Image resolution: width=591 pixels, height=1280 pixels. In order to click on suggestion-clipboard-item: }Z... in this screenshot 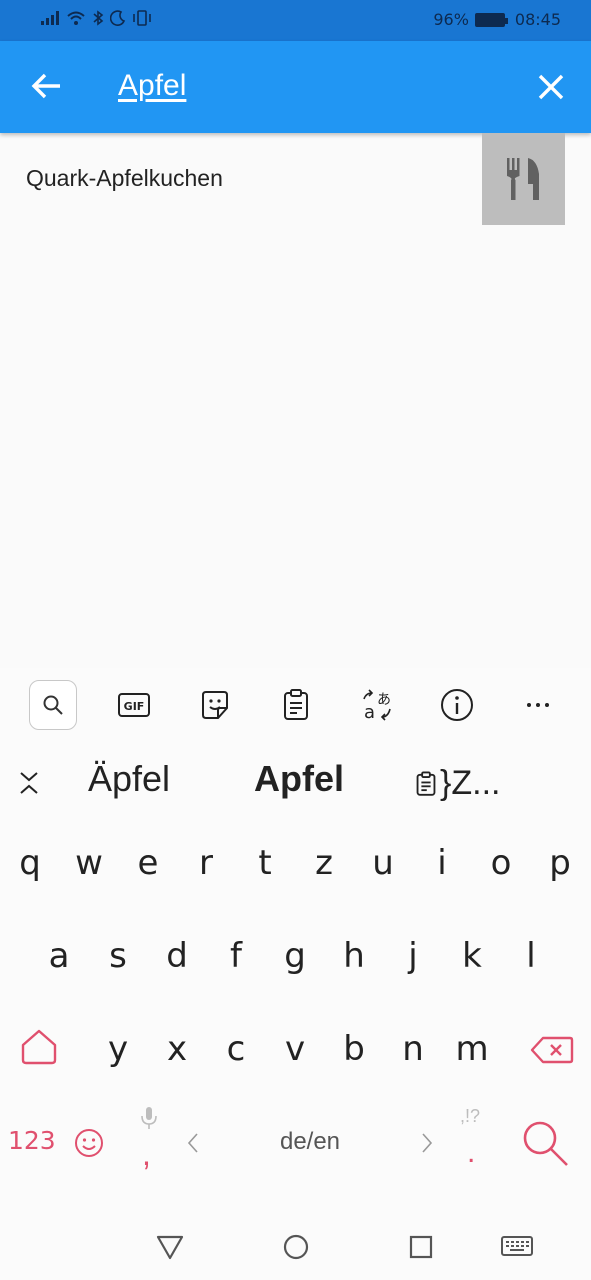, I will do `click(458, 783)`.